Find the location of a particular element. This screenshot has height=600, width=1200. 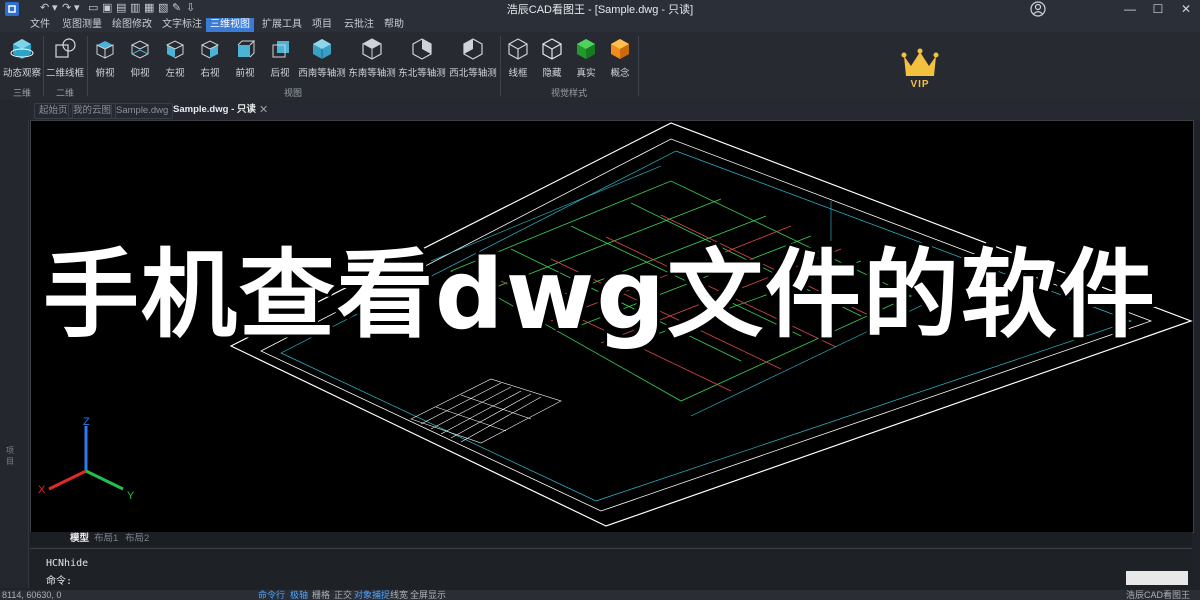

realistic-style-button: 真实 is located at coordinates (586, 58).